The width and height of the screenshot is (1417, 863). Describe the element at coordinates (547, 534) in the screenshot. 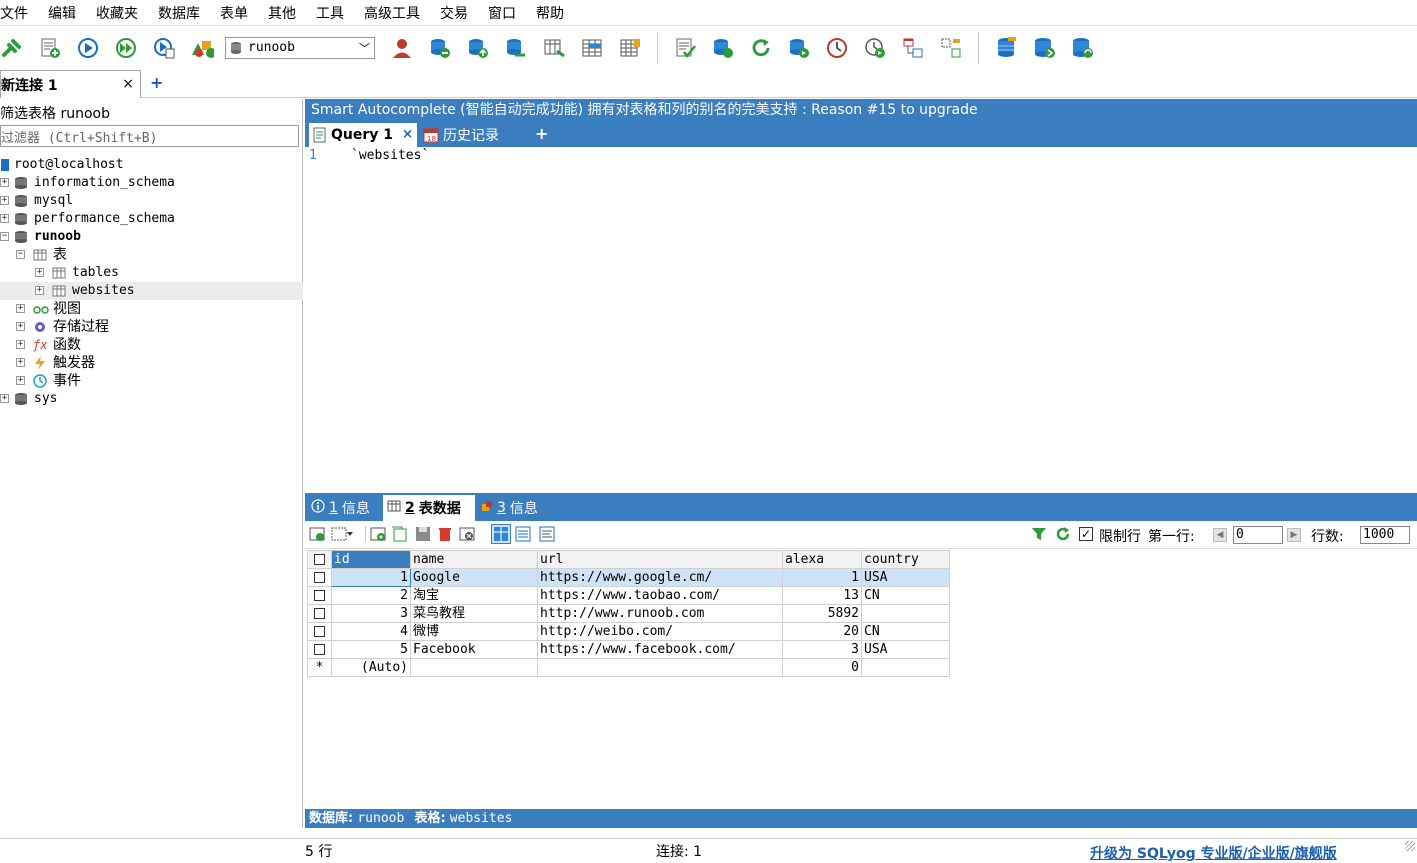

I see `text-view-icon` at that location.